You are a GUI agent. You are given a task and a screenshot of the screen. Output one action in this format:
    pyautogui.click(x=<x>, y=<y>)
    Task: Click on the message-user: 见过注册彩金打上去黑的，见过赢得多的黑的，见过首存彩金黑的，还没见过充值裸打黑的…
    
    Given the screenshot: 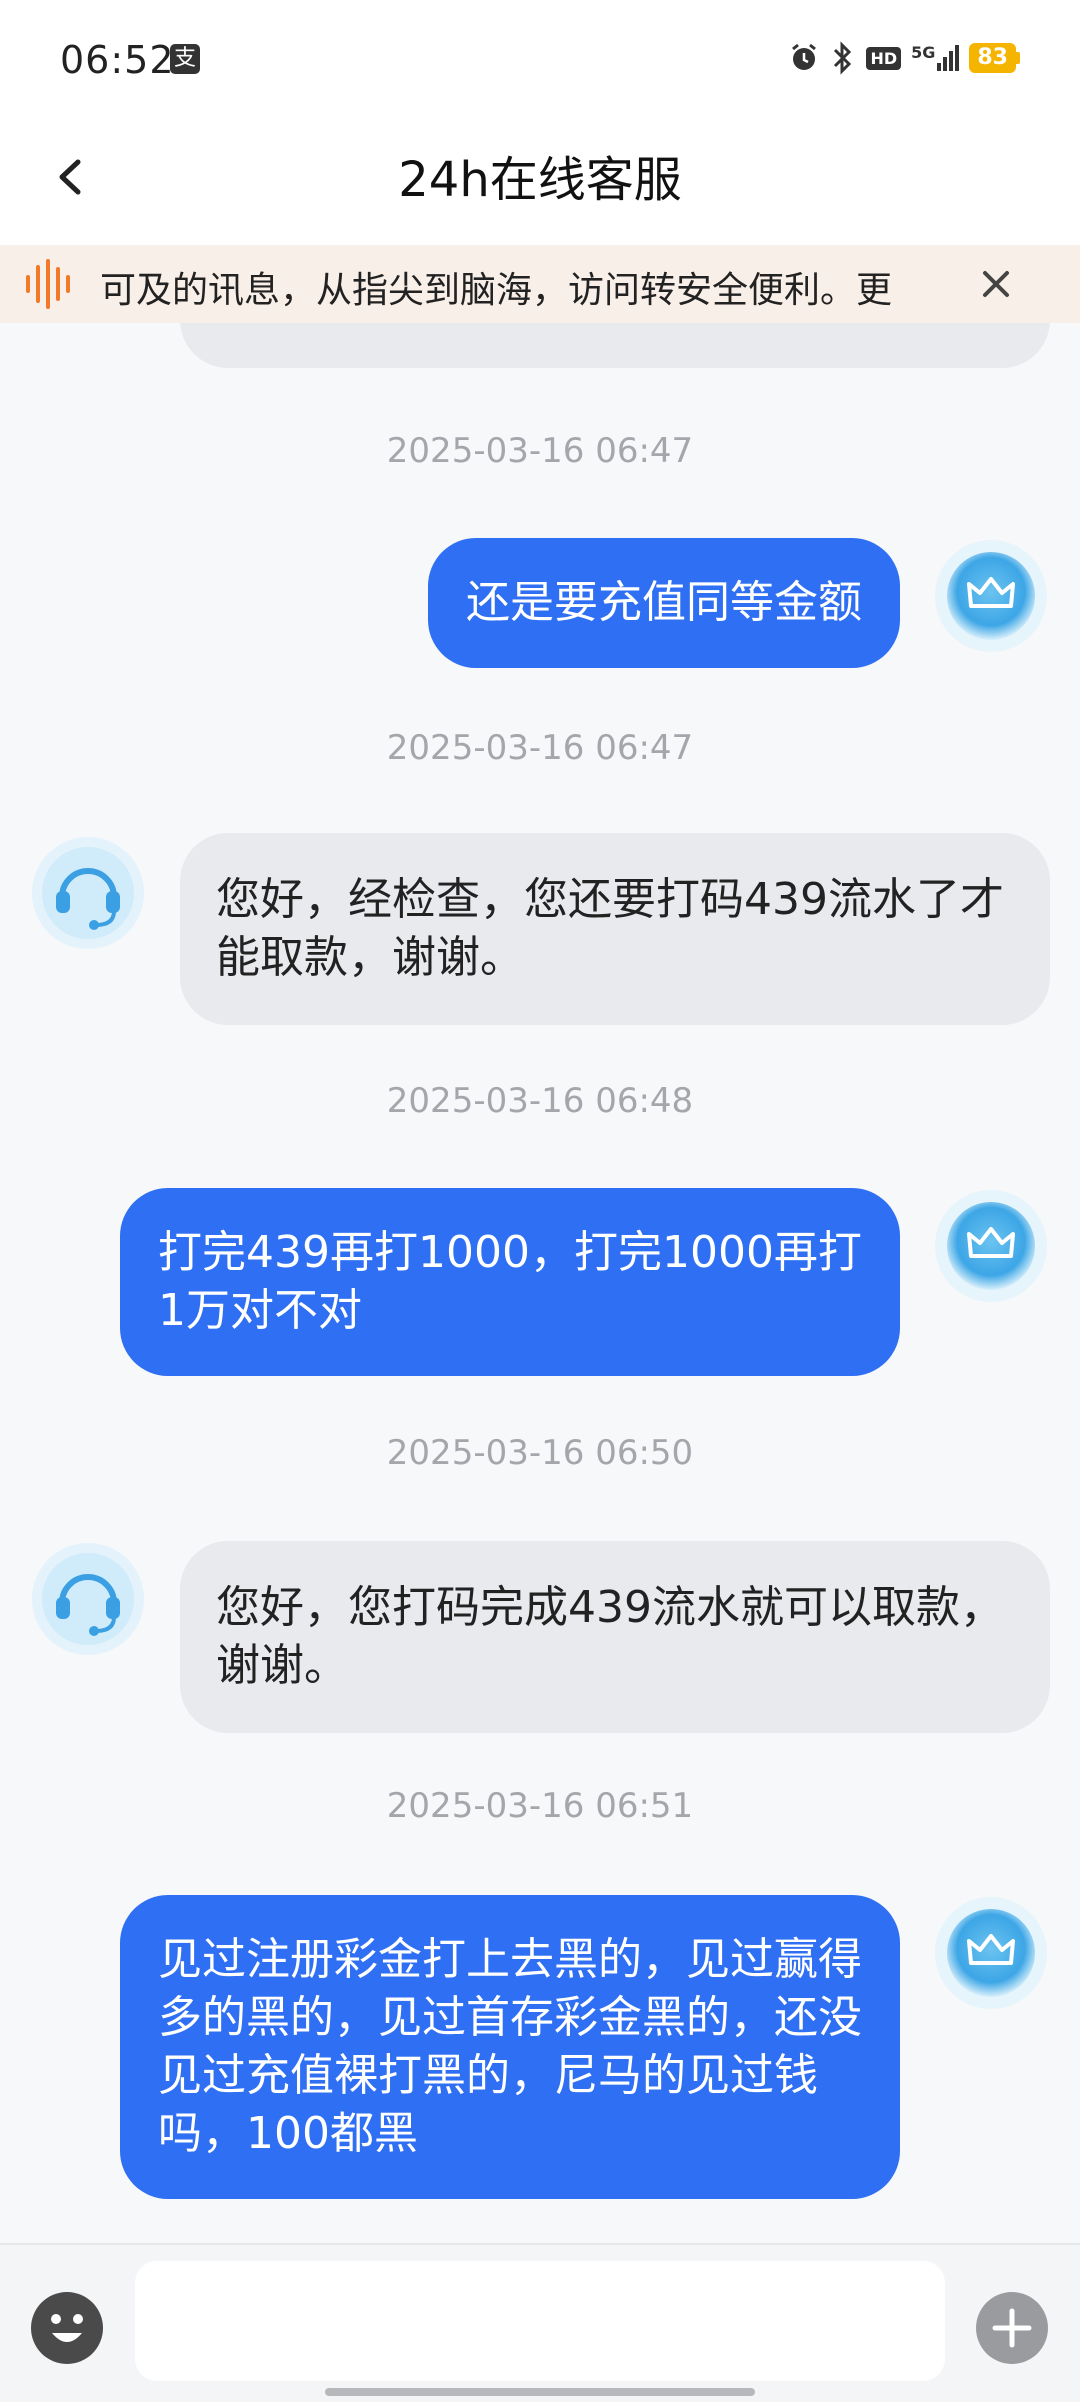 What is the action you would take?
    pyautogui.click(x=510, y=2047)
    